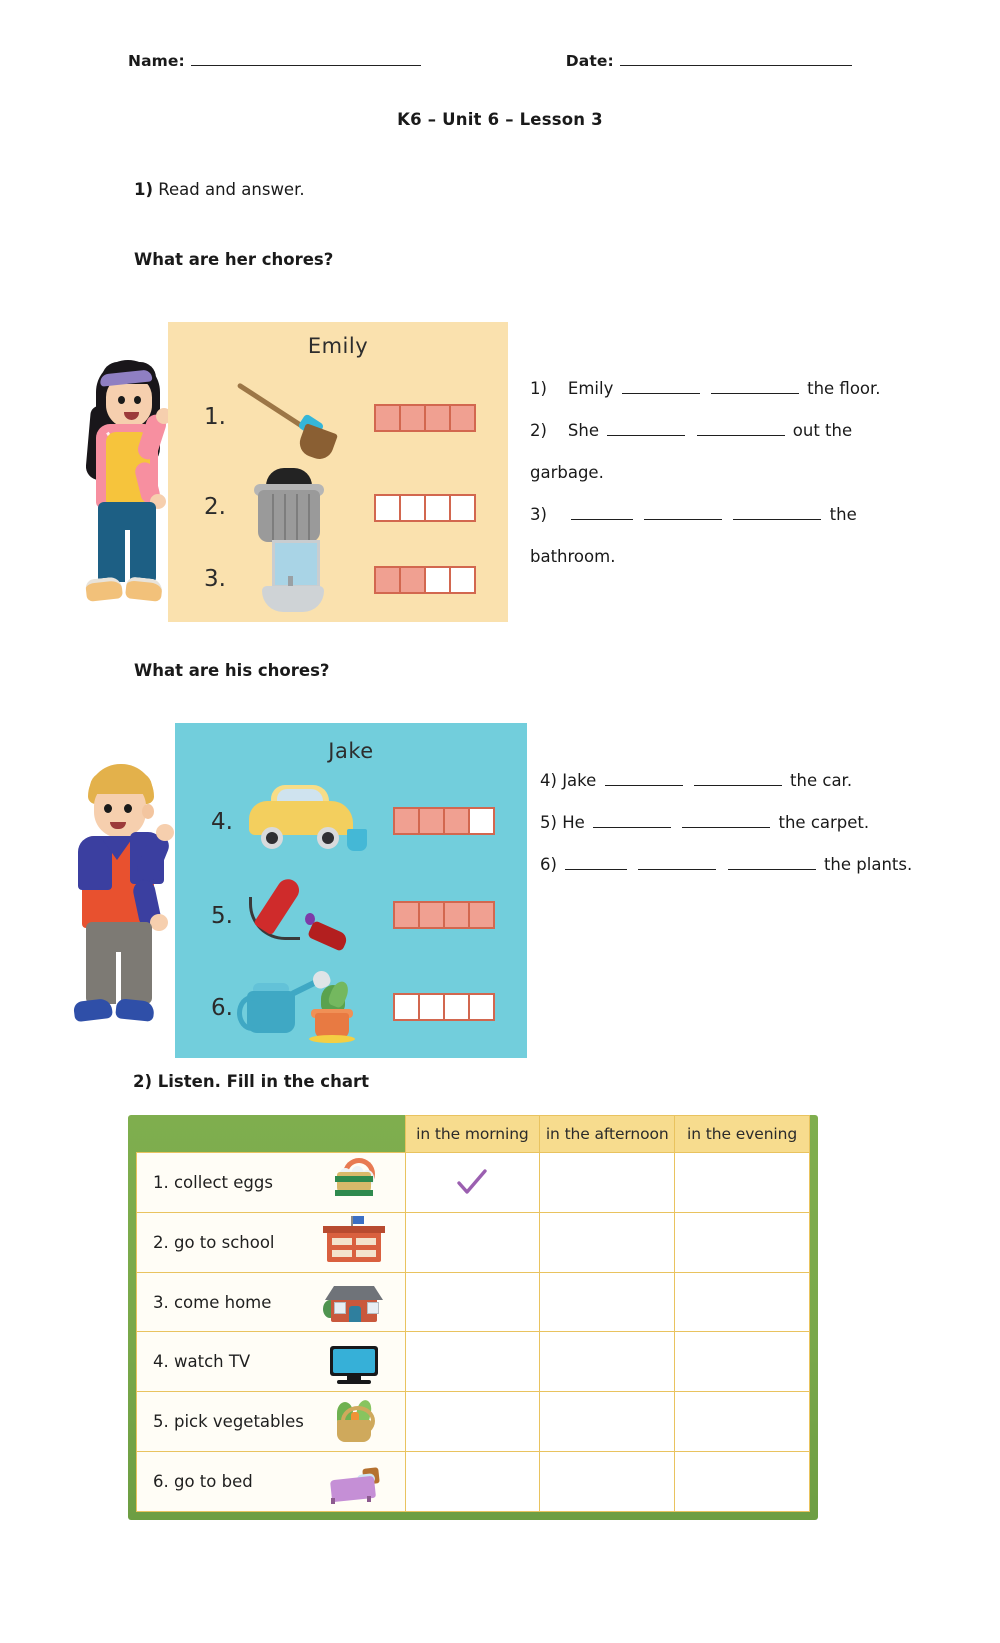 This screenshot has width=1000, height=1643. I want to click on answer-line-6: 6) the plants., so click(727, 865).